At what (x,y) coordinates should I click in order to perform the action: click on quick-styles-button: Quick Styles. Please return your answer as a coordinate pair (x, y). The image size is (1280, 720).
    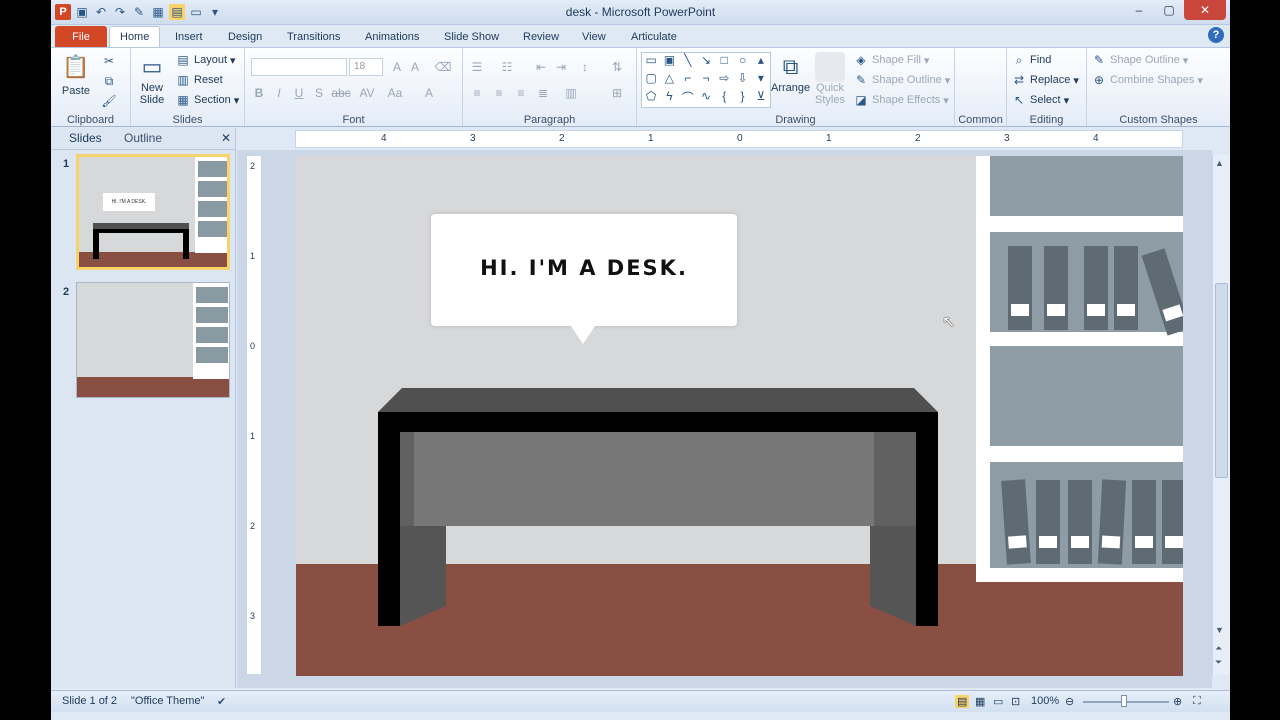
    Looking at the image, I should click on (830, 79).